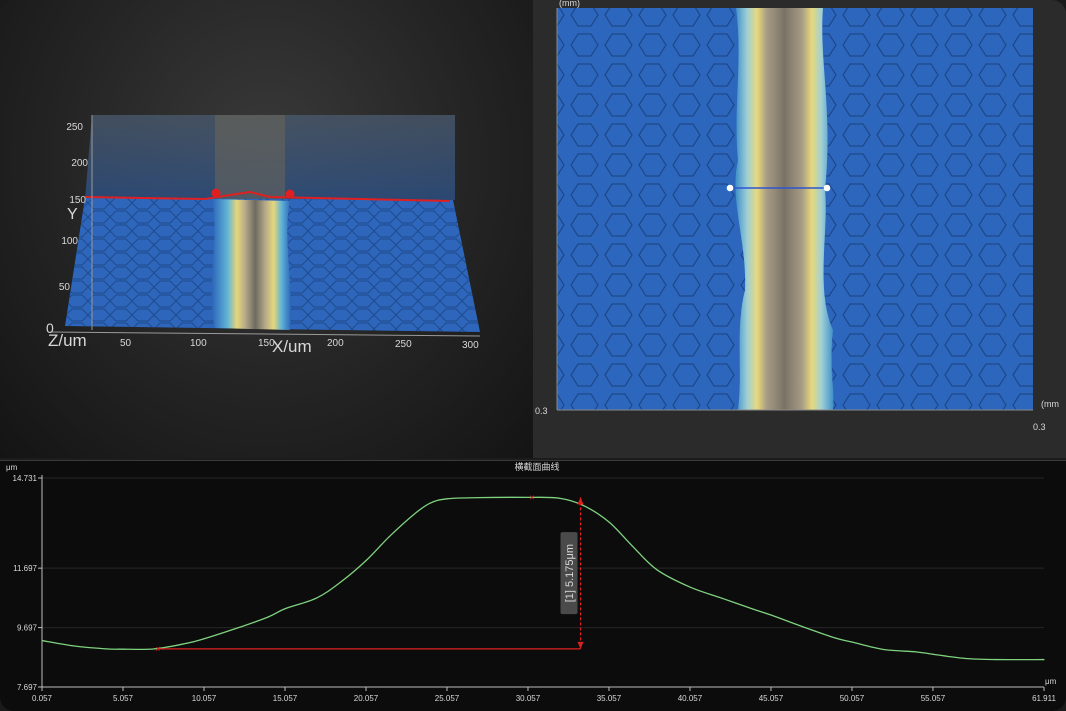  Describe the element at coordinates (1044, 698) in the screenshot. I see `x-tick-label: 61.911` at that location.